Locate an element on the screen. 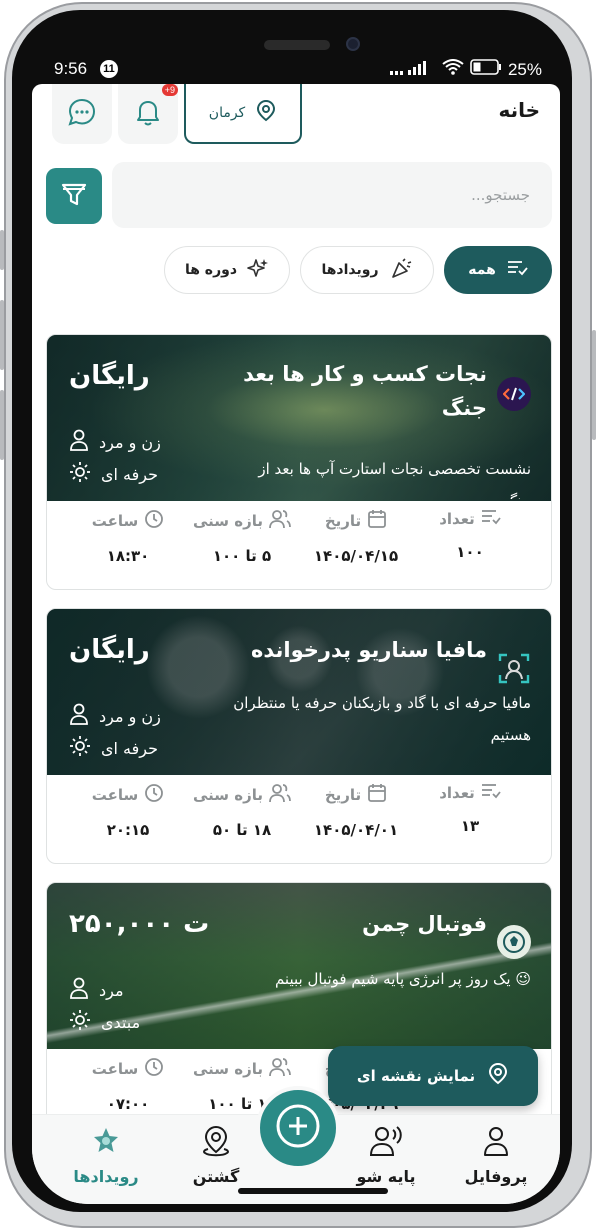  notification-badge: +9 is located at coordinates (169, 90).